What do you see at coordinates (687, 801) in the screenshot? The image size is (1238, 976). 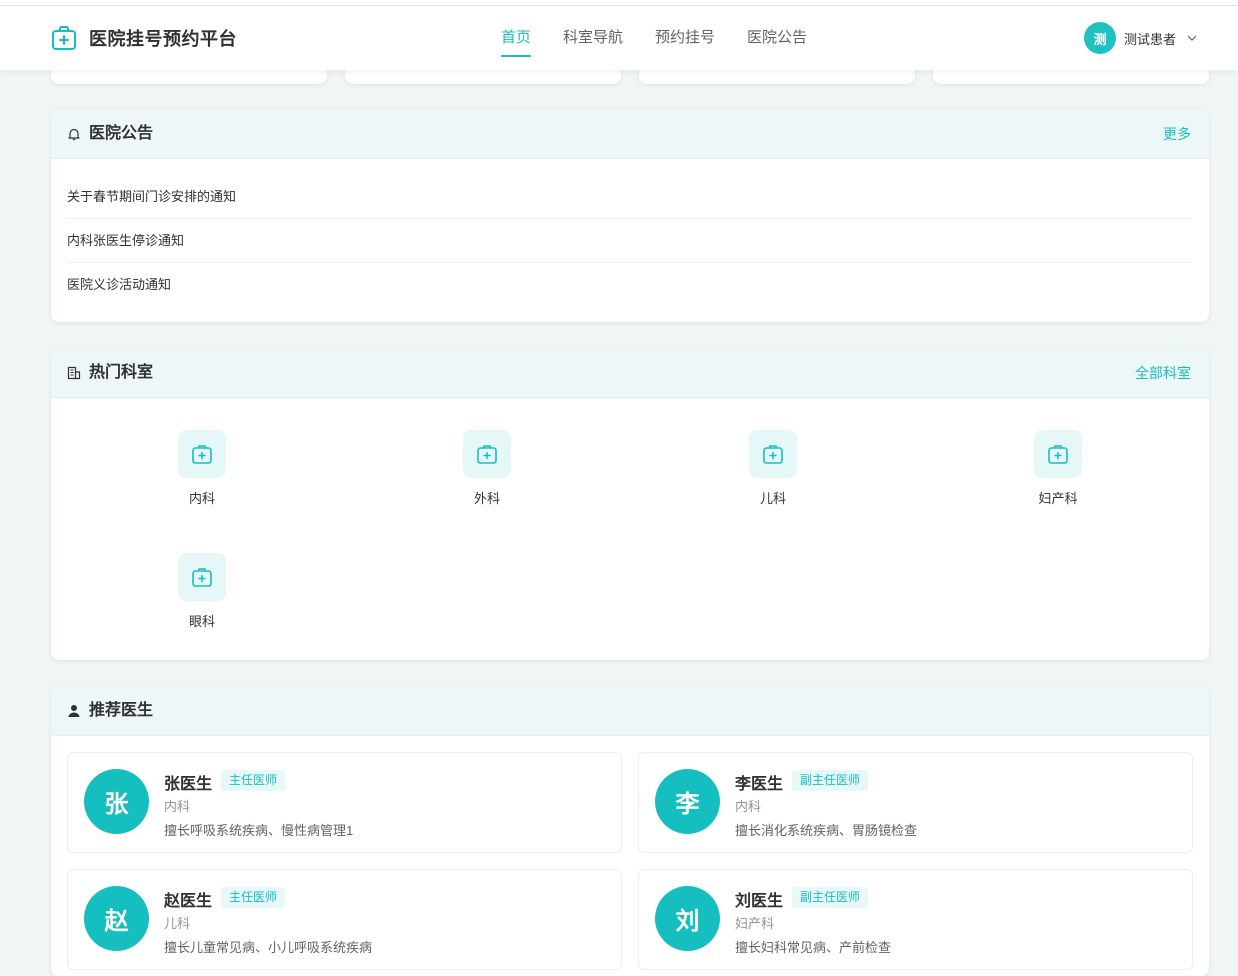 I see `avatar: 李` at bounding box center [687, 801].